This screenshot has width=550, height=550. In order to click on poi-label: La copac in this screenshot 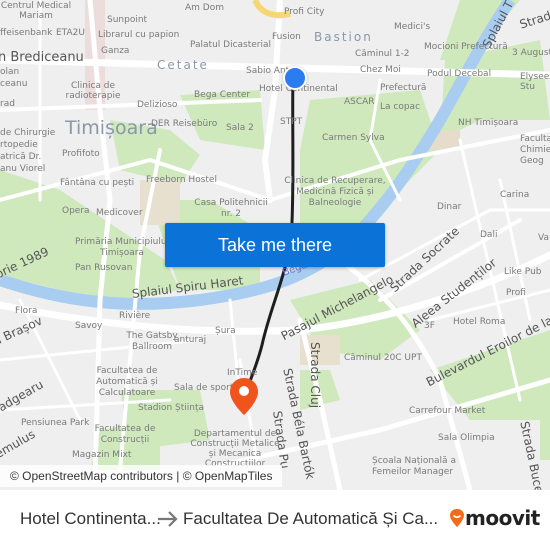, I will do `click(400, 107)`.